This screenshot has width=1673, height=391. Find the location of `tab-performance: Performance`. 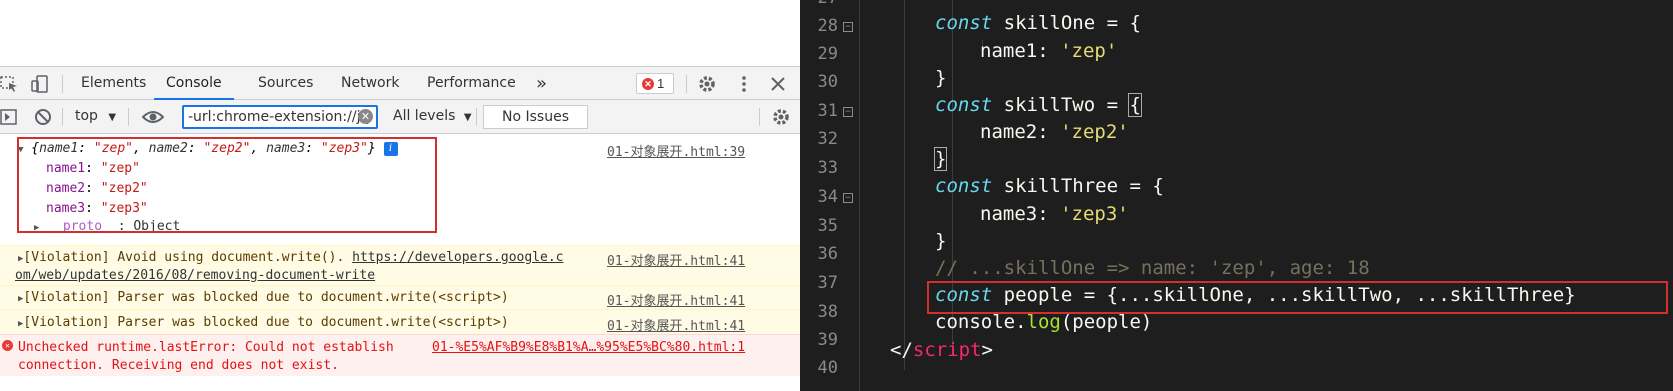

tab-performance: Performance is located at coordinates (471, 83).